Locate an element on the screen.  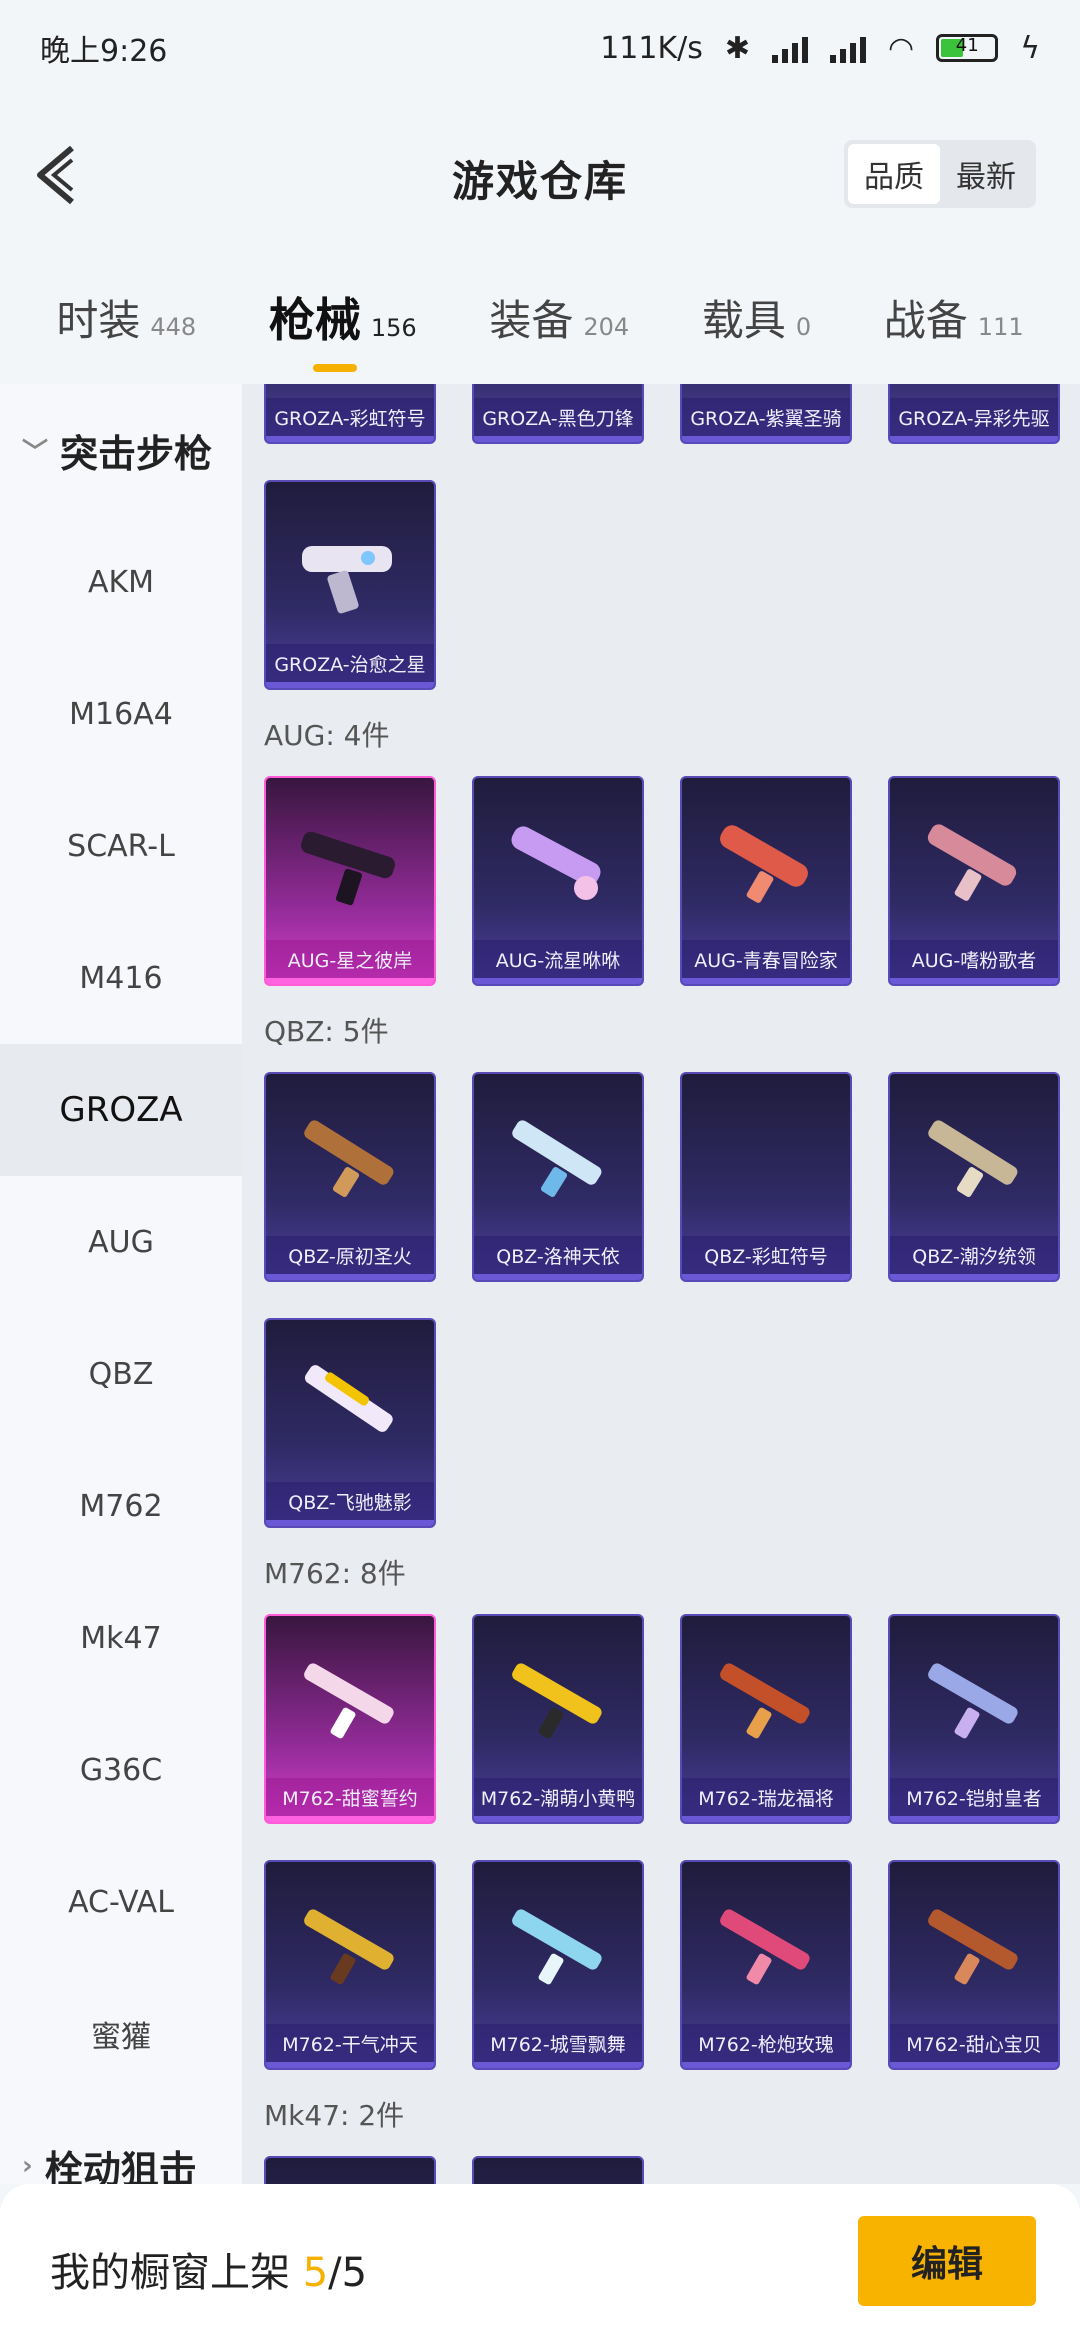
sidebar-item-scar-l: SCAR-L is located at coordinates (121, 846).